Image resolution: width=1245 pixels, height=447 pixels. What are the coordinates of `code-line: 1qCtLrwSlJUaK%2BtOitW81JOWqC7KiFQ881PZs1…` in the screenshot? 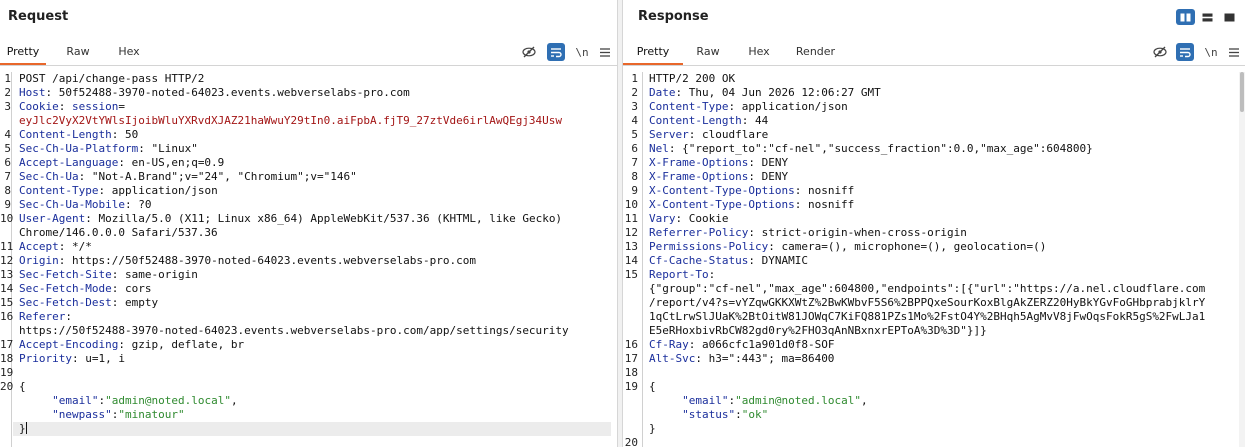 It's located at (927, 317).